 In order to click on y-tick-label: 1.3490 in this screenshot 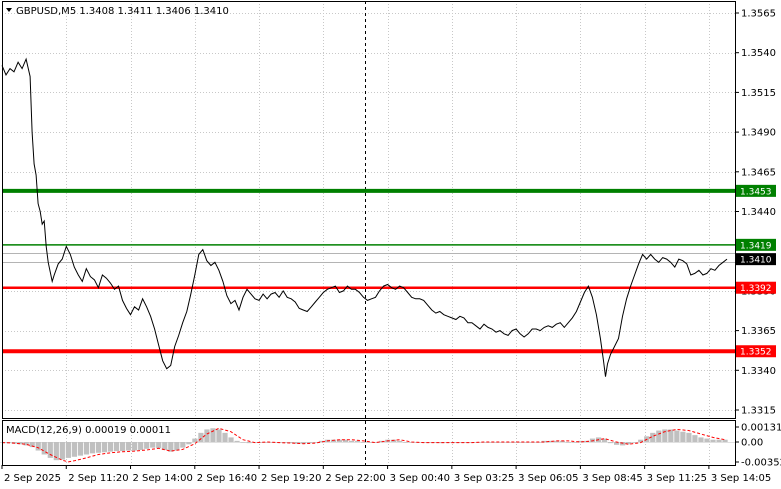, I will do `click(758, 133)`.